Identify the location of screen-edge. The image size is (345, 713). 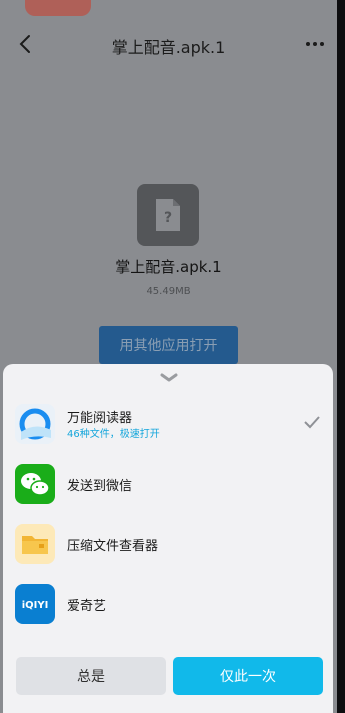
(341, 356).